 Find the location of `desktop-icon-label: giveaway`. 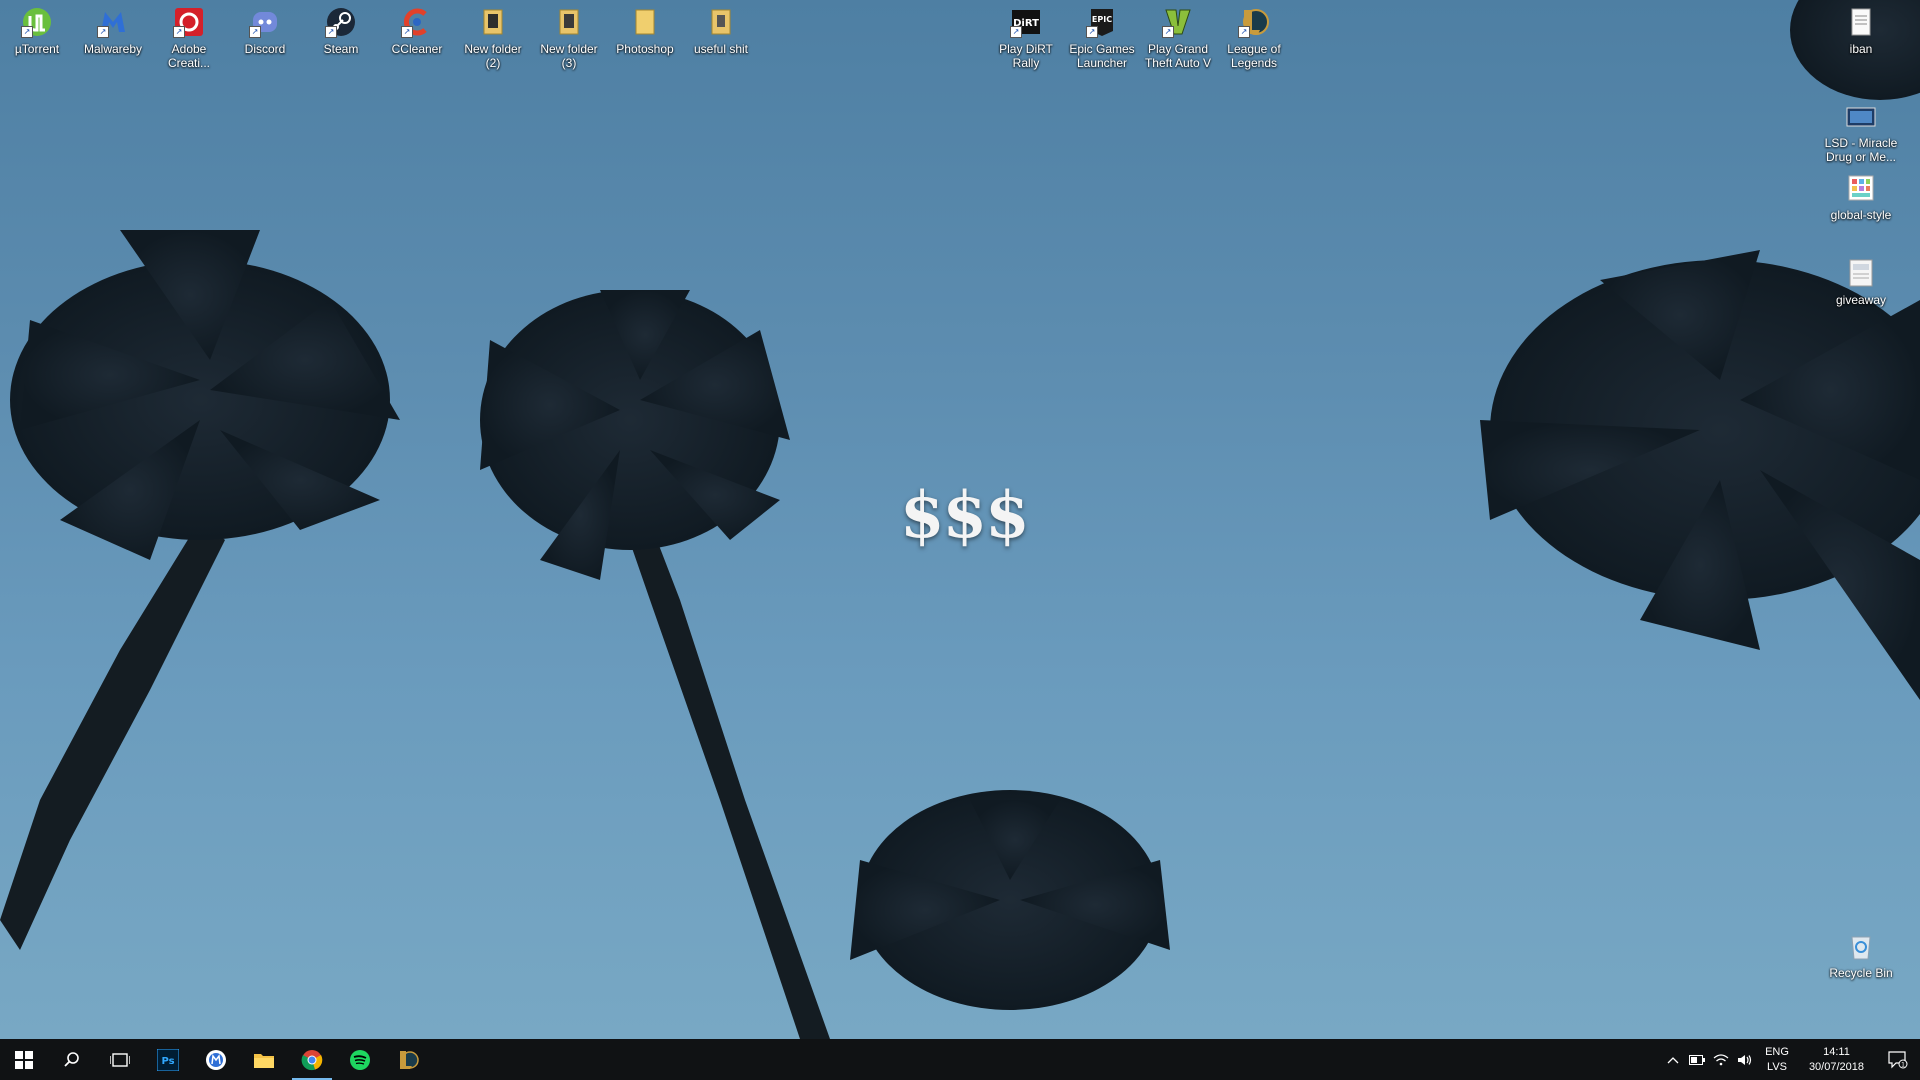

desktop-icon-label: giveaway is located at coordinates (1861, 300).